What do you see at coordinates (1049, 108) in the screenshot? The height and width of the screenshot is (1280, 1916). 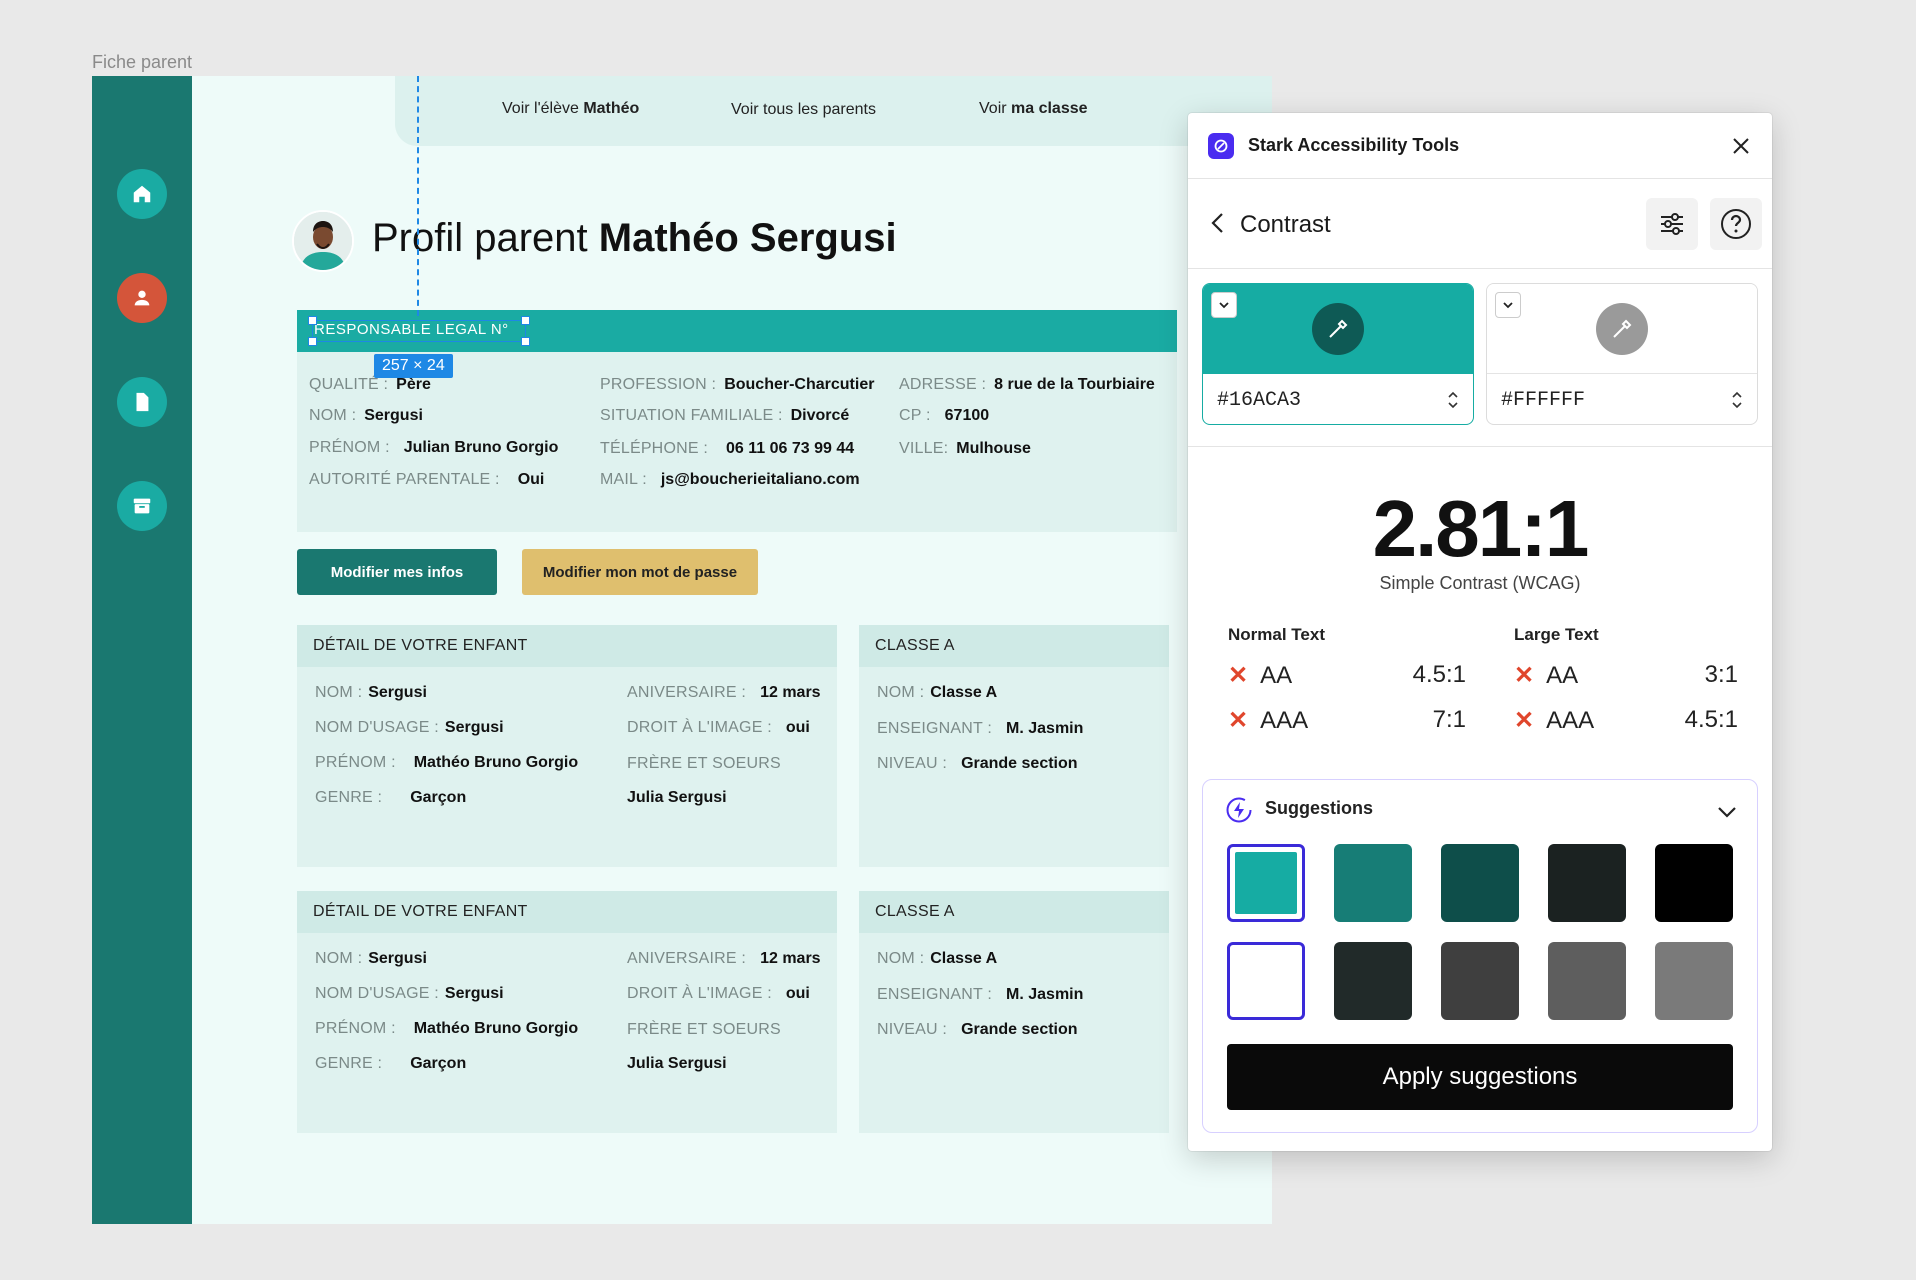 I see `nav-link-my-class-bold: ma classe` at bounding box center [1049, 108].